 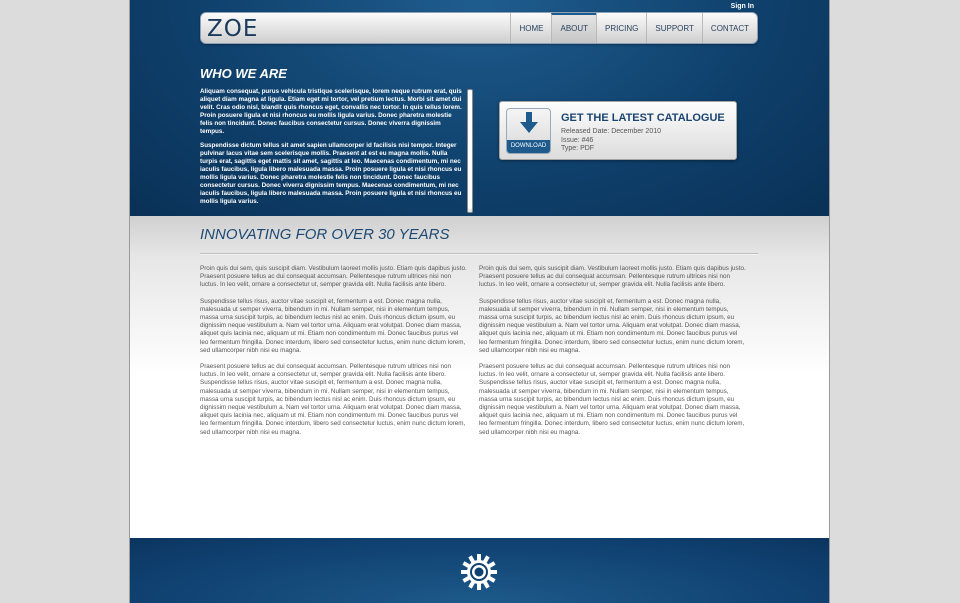 What do you see at coordinates (611, 131) in the screenshot?
I see `catalogue-release: Released Date: December 2010` at bounding box center [611, 131].